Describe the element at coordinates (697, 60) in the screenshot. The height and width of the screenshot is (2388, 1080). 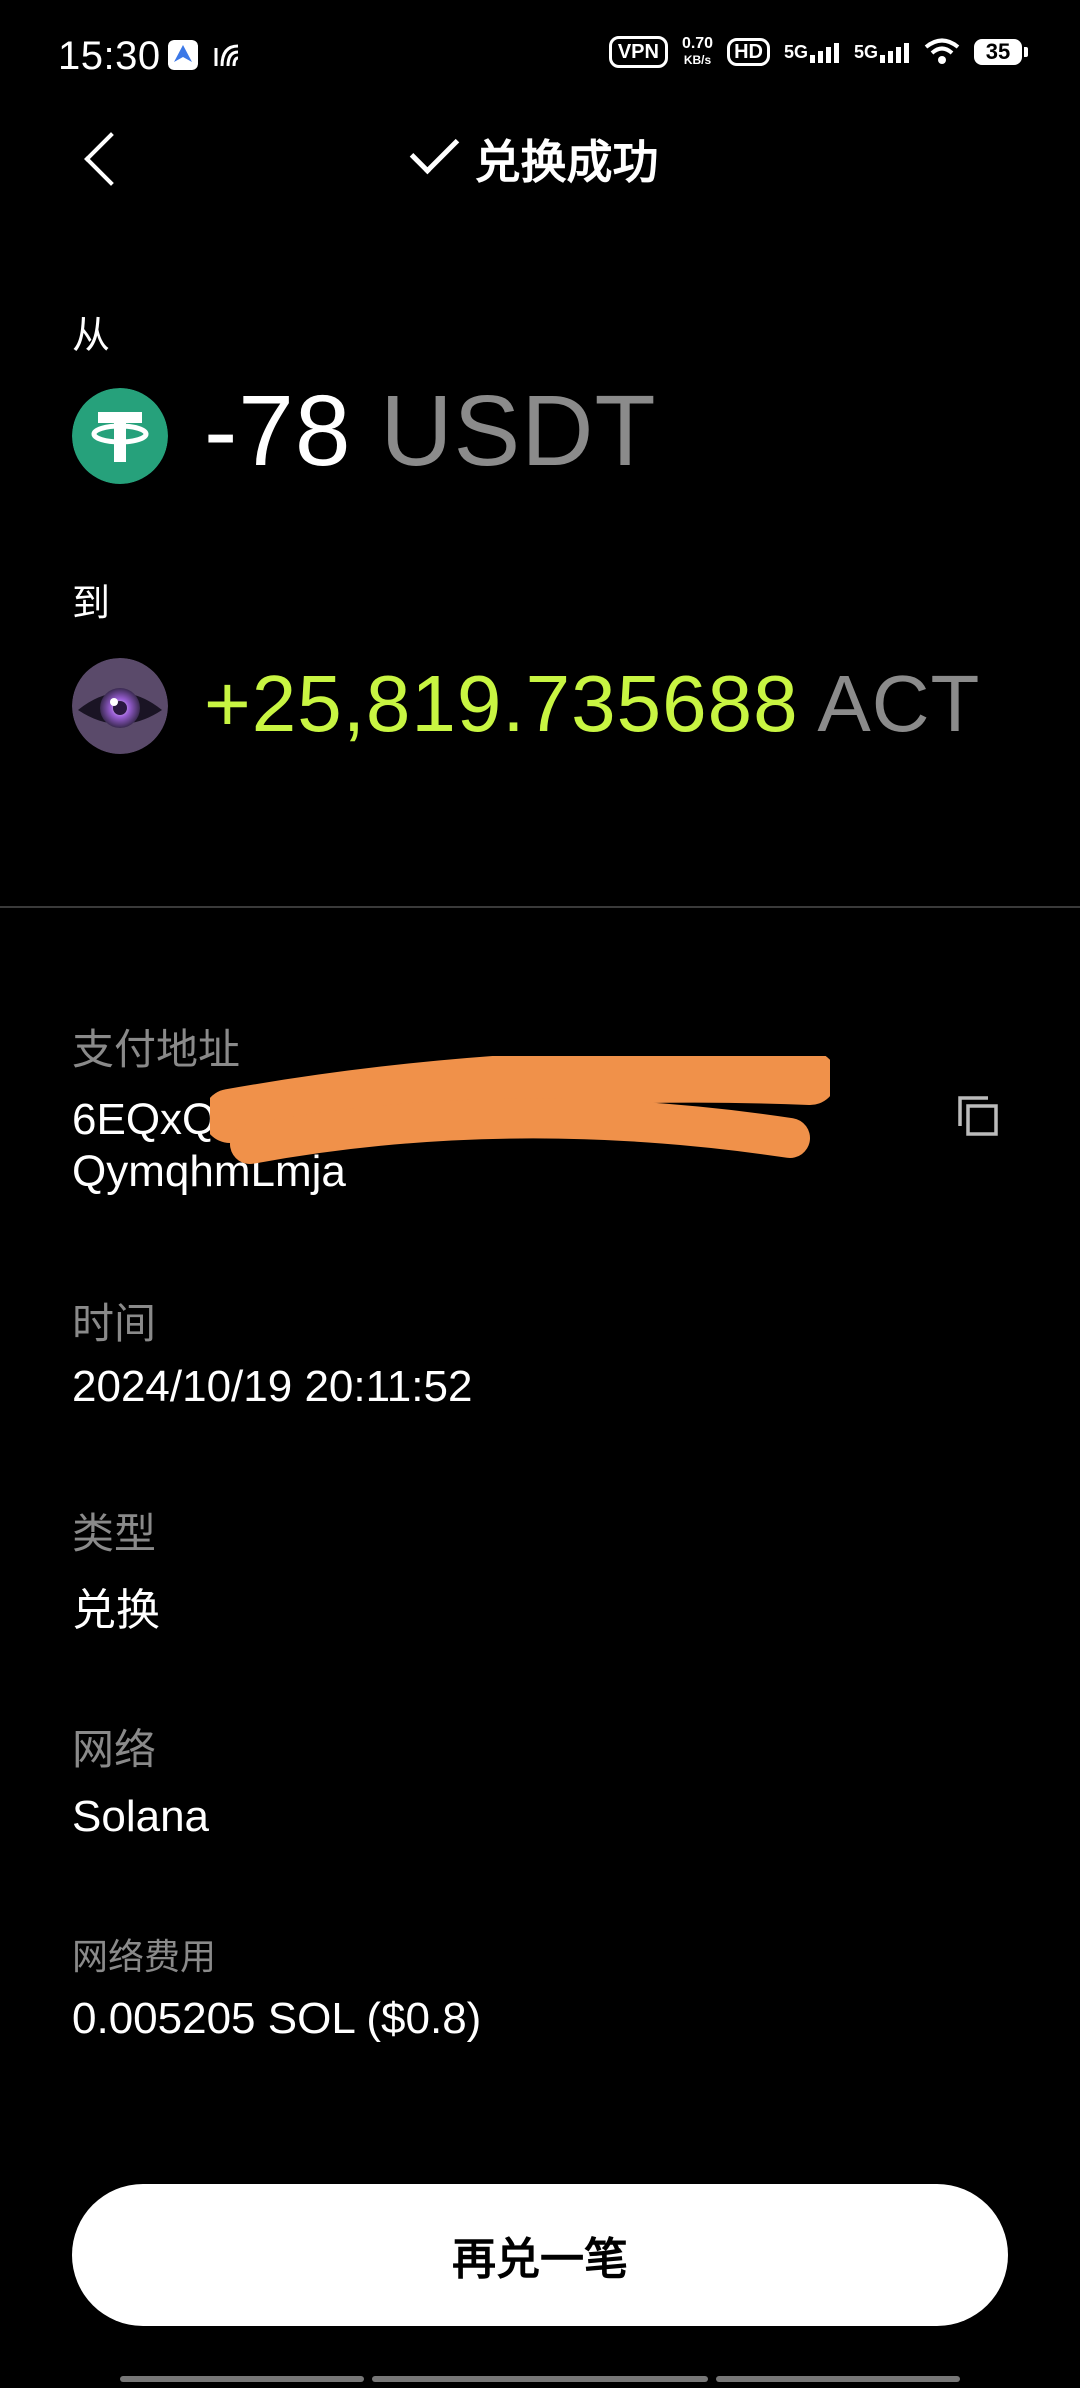
I see `speed-unit: KB/s` at that location.